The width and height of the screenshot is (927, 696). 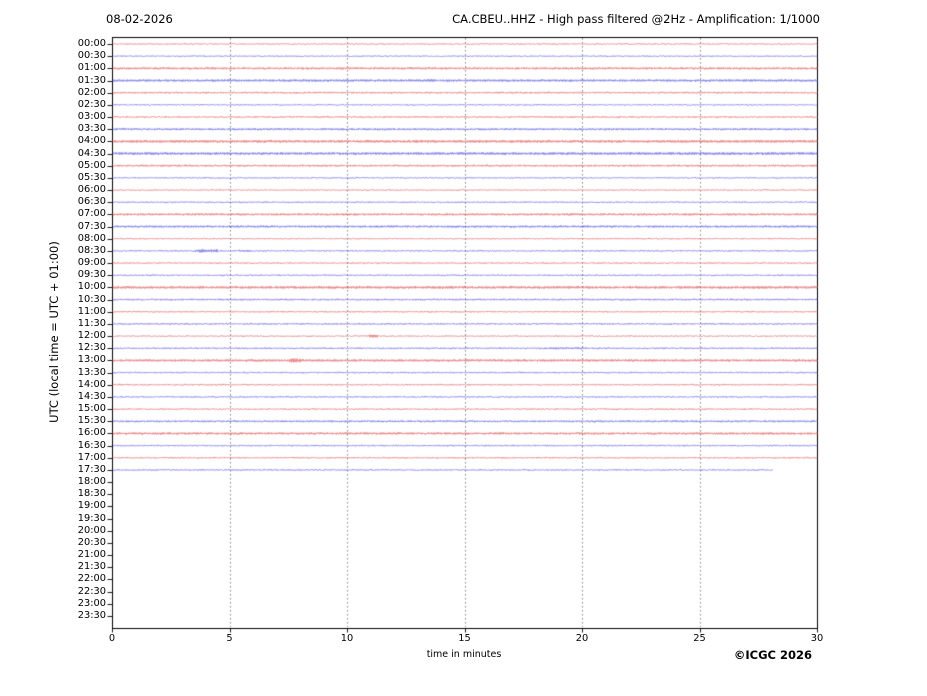 I want to click on y-tick-label: 15:00, so click(x=91, y=409).